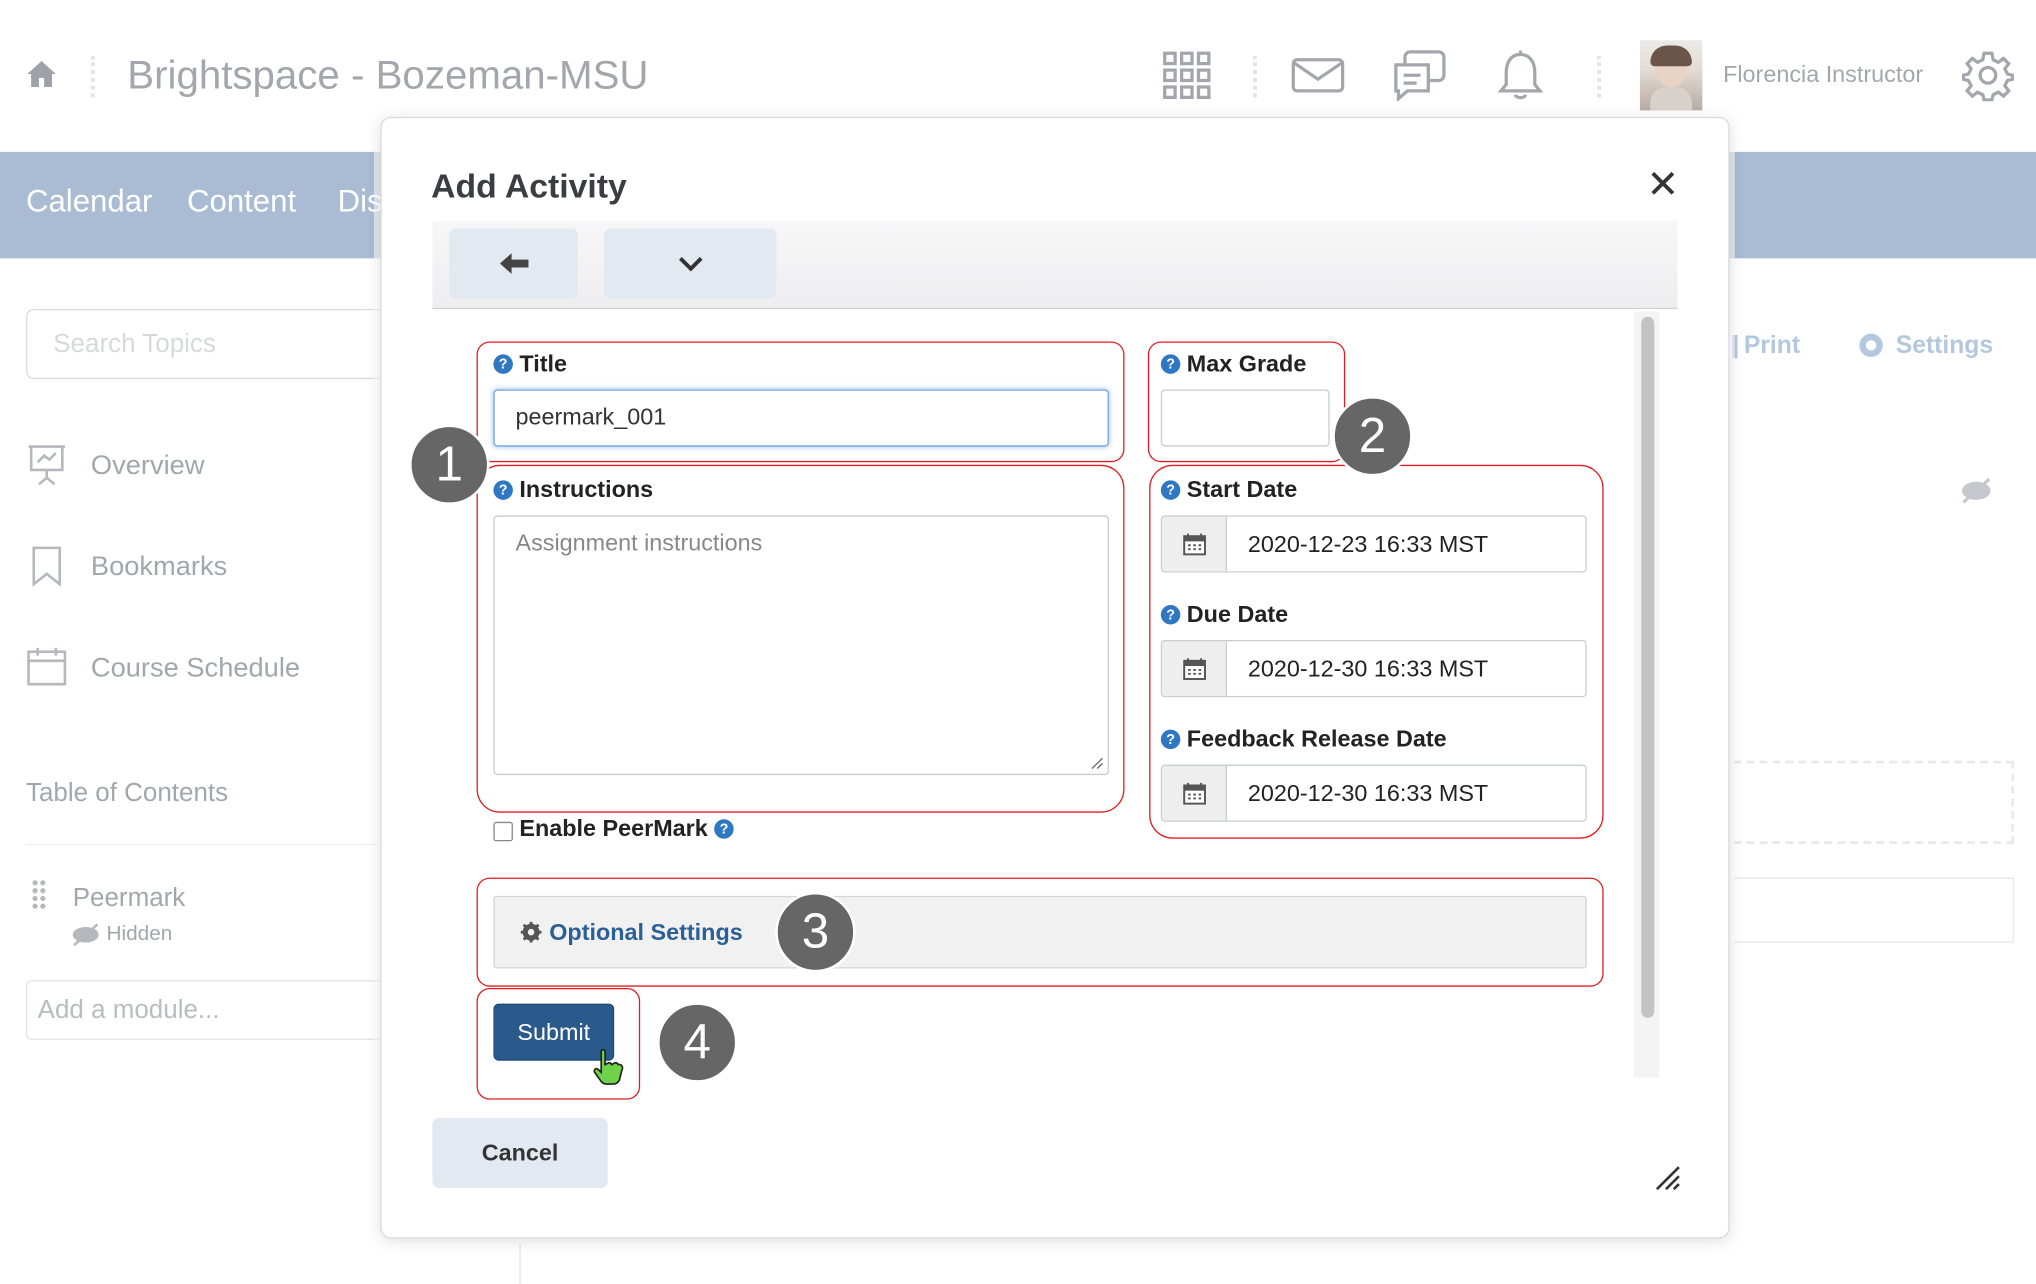  I want to click on feedback-release-date-picker: 2020-12-30 16:33 MST, so click(1373, 793).